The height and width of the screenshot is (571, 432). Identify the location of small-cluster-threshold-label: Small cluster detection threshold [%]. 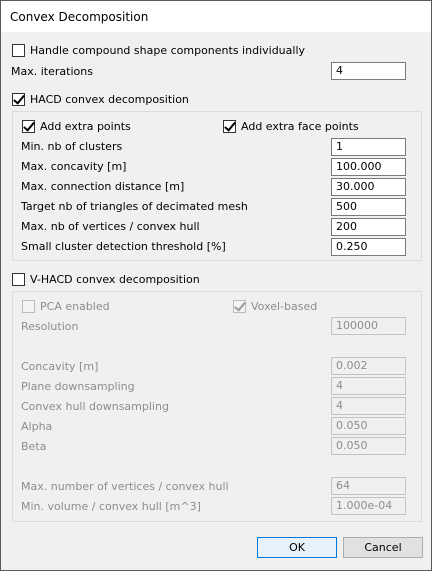
(123, 246).